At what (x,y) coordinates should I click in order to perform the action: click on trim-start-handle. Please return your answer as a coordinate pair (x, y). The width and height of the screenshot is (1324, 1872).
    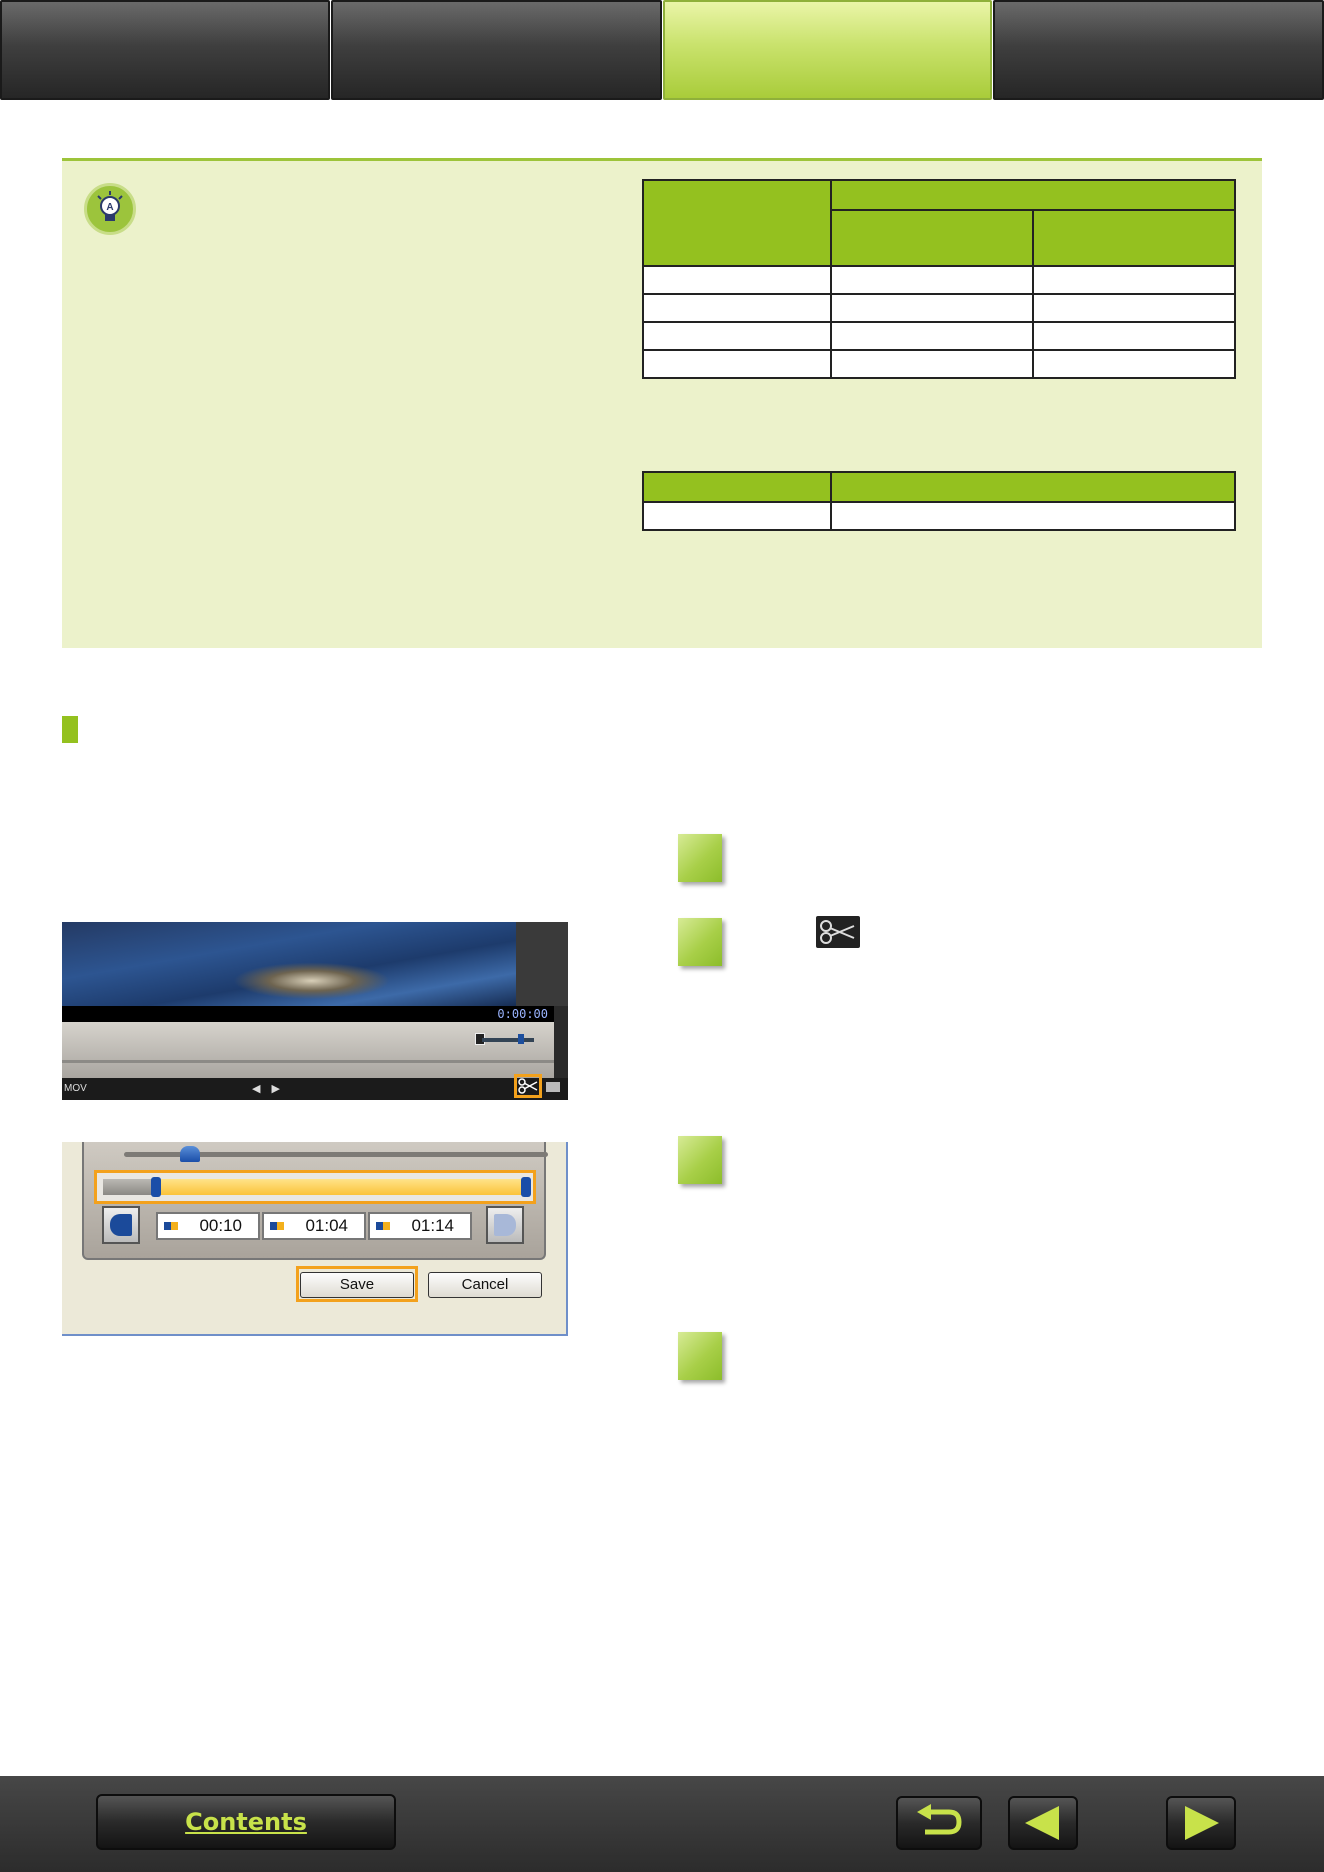
    Looking at the image, I should click on (156, 1187).